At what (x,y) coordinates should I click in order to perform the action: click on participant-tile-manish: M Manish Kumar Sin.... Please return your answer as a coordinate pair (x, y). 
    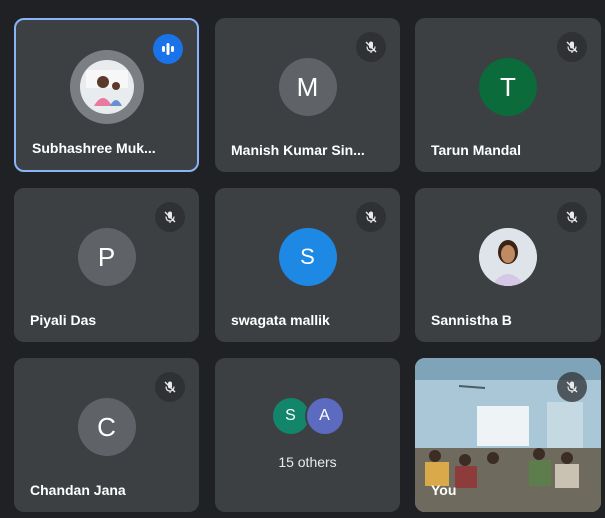
    Looking at the image, I should click on (307, 95).